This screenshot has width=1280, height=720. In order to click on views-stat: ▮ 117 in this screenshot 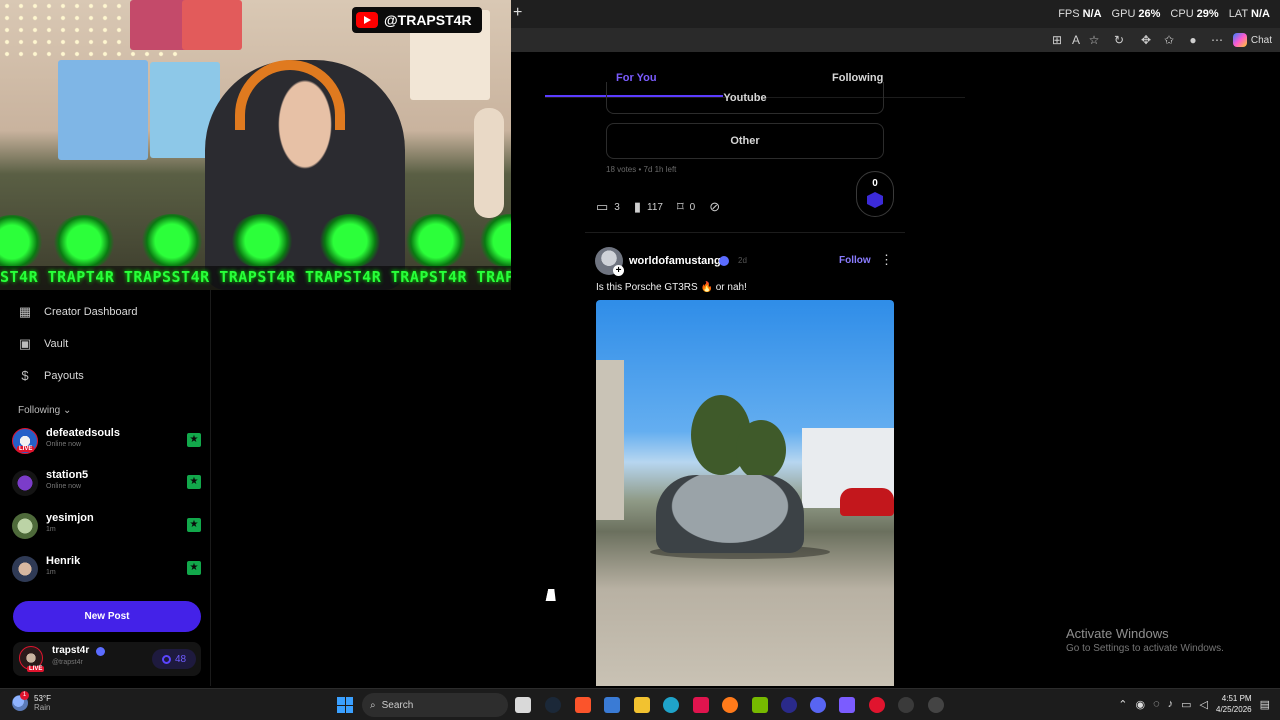, I will do `click(648, 206)`.